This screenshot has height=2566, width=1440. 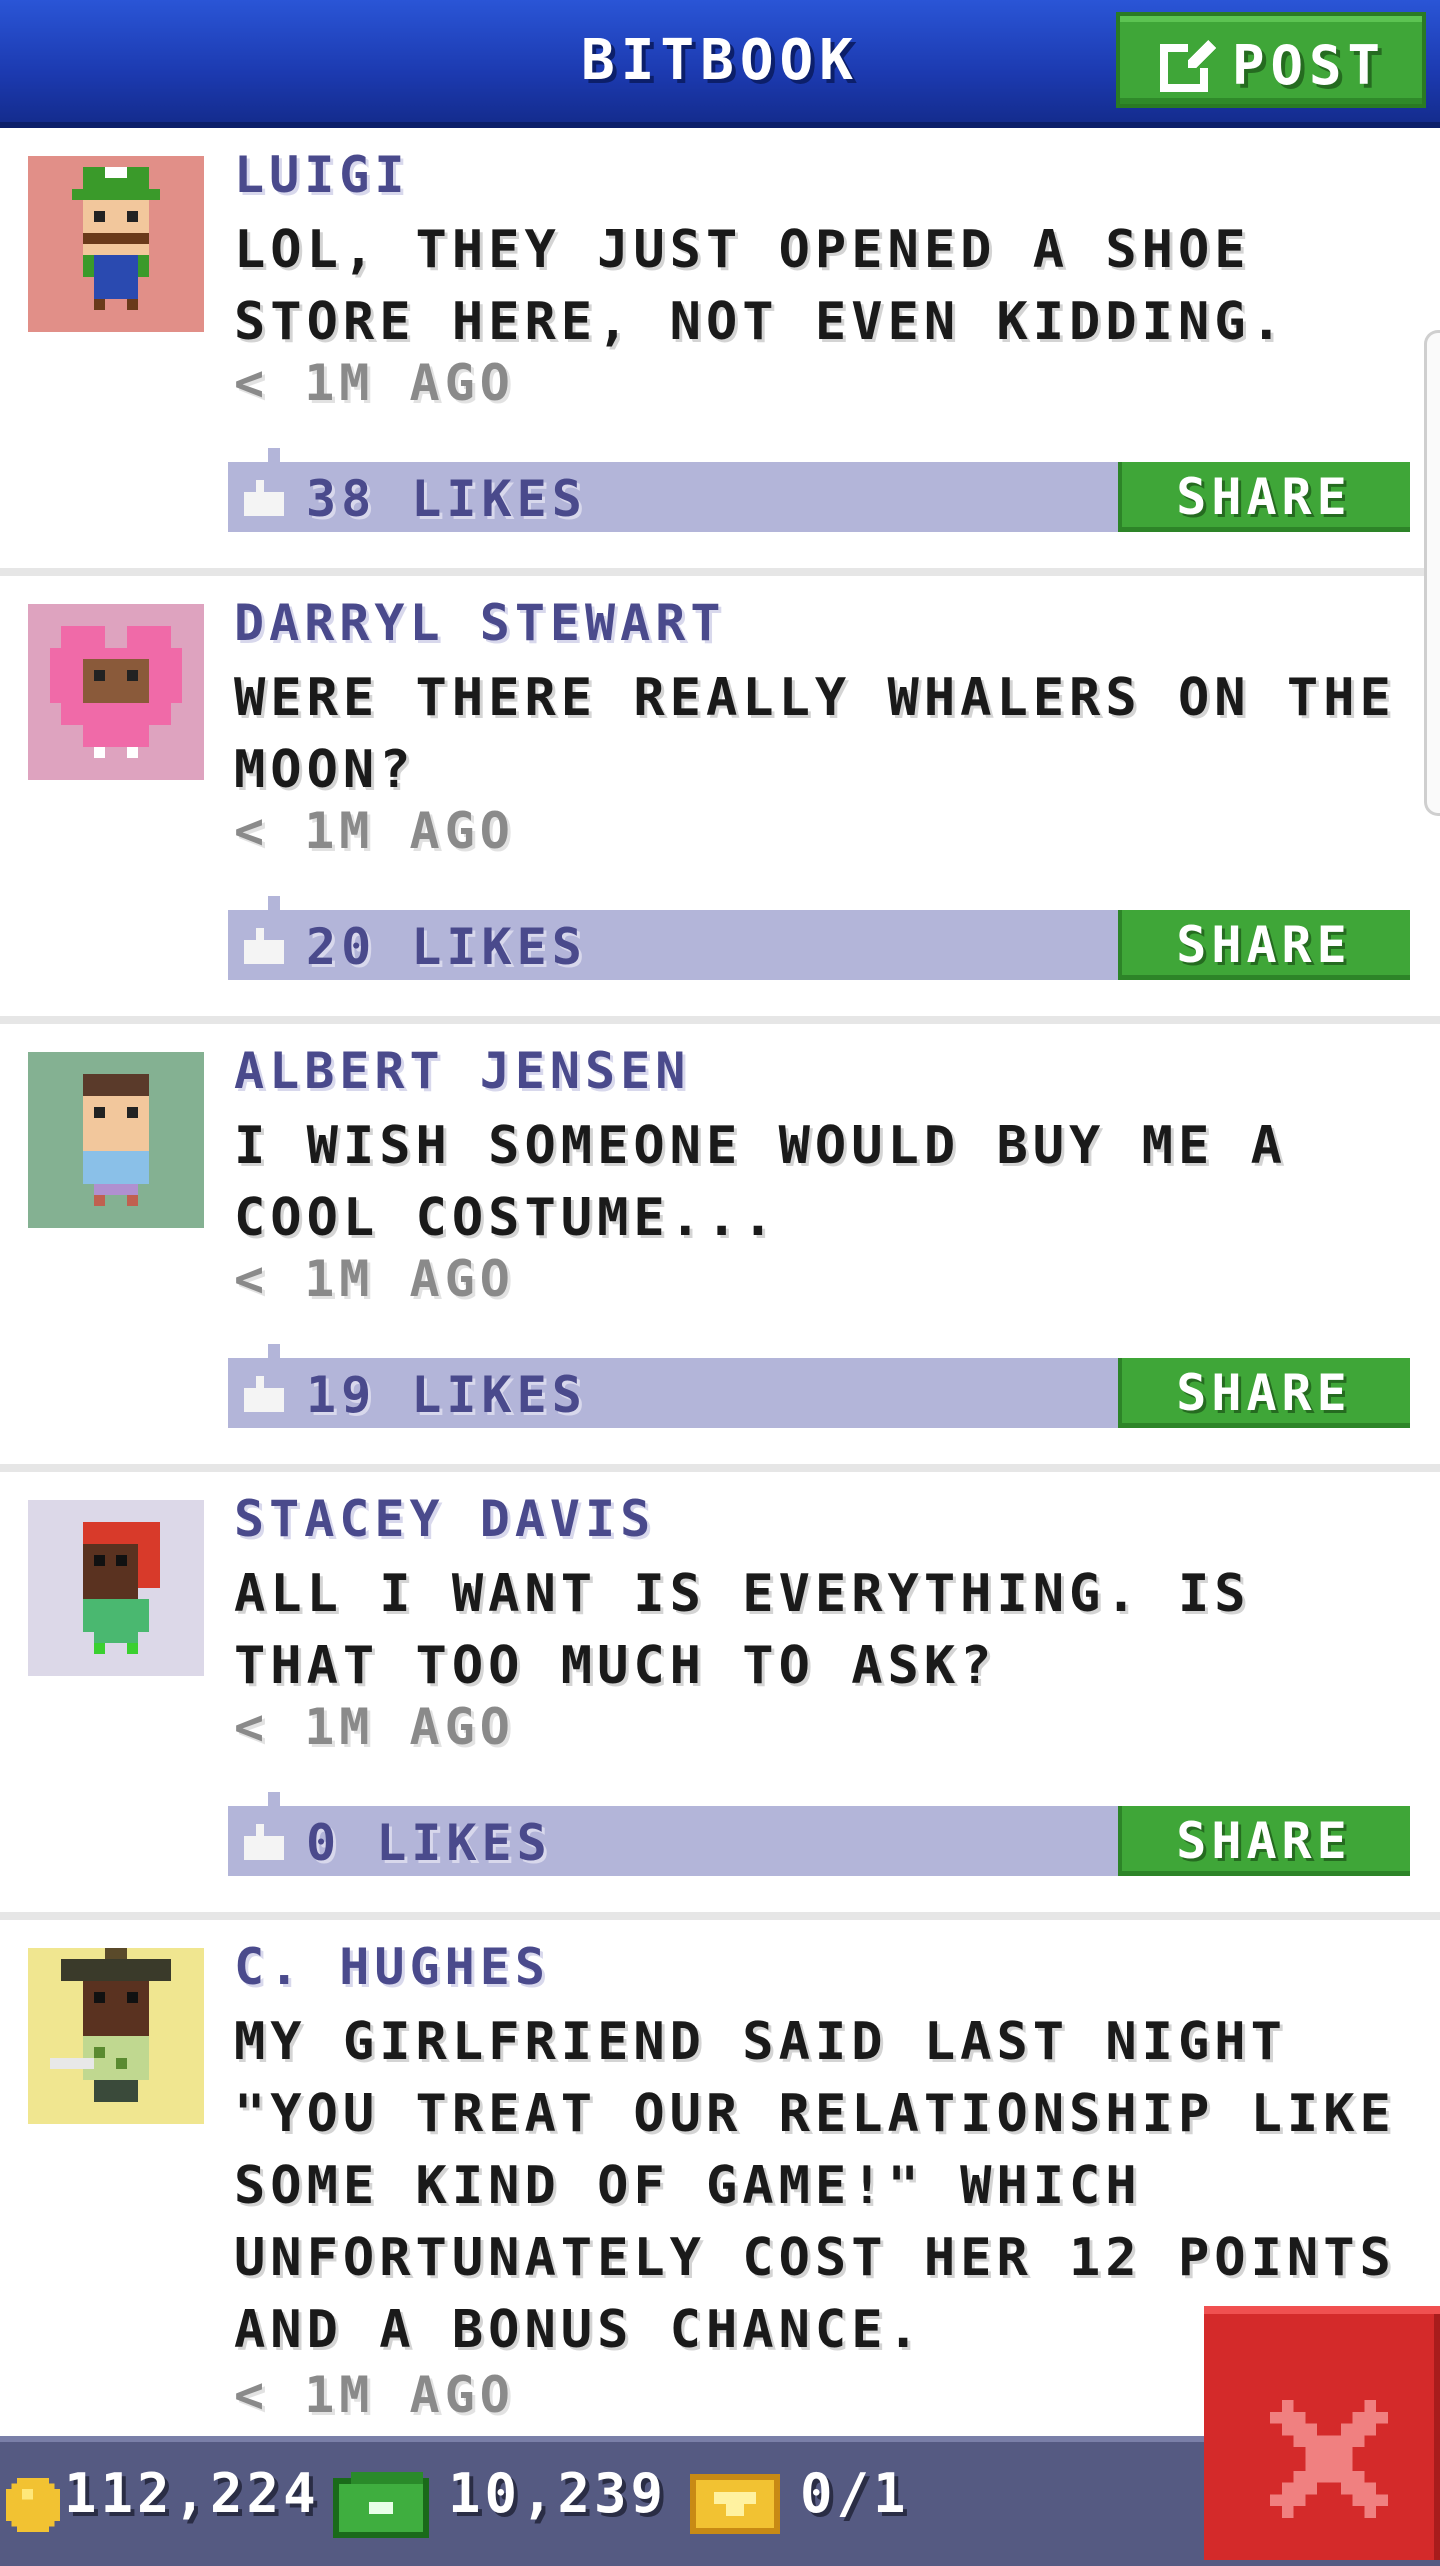 I want to click on post-button: POST, so click(x=1271, y=60).